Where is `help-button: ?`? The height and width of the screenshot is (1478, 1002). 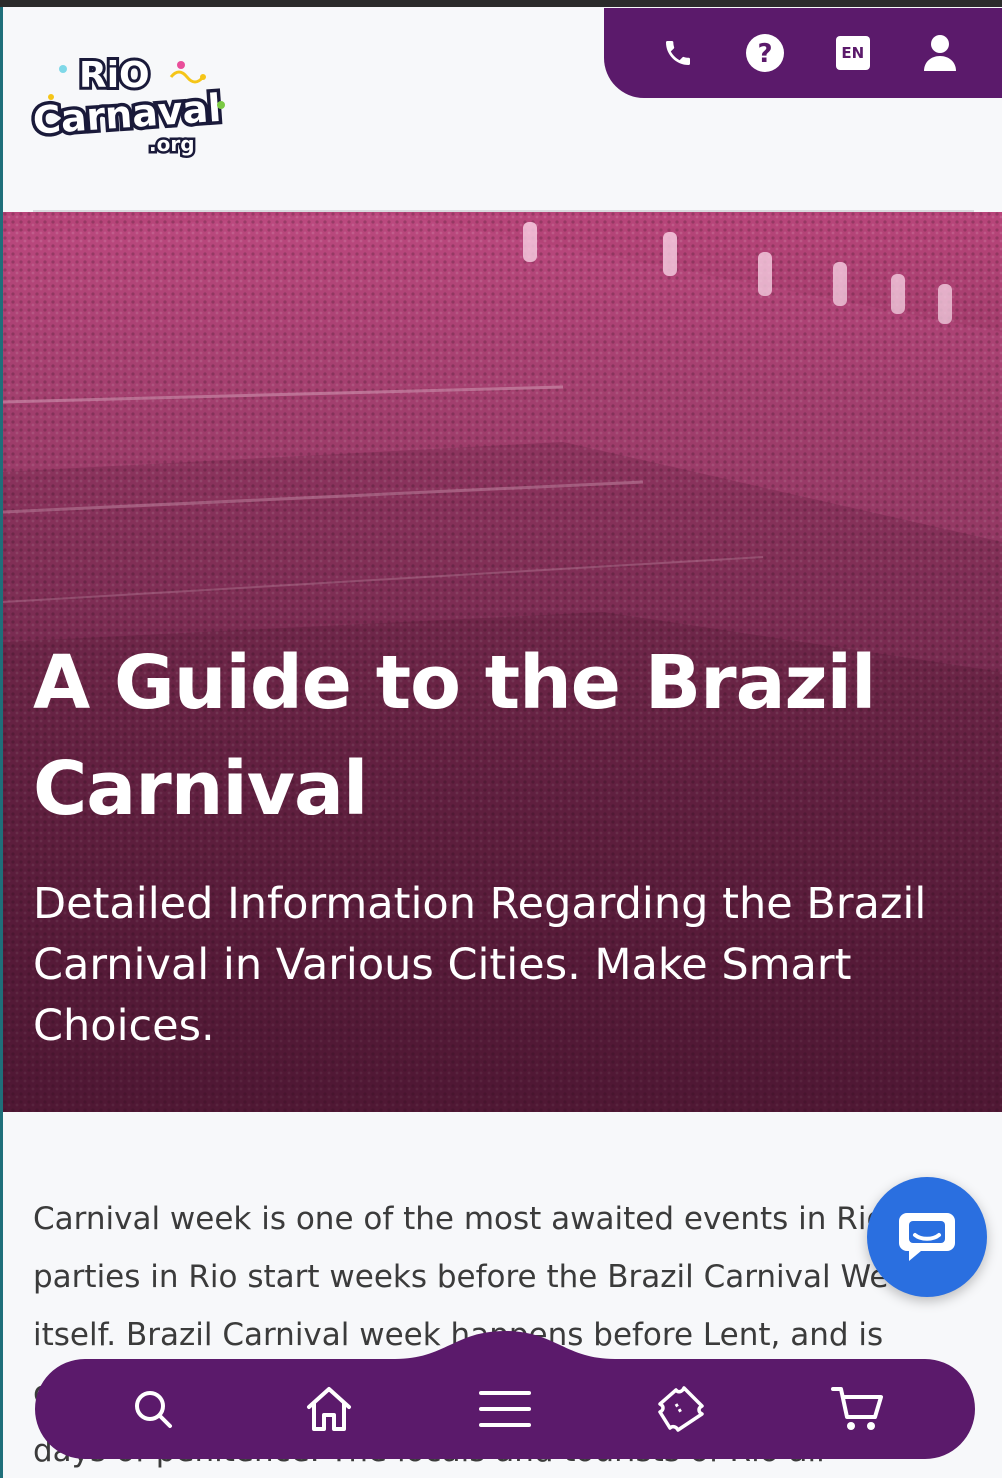 help-button: ? is located at coordinates (765, 53).